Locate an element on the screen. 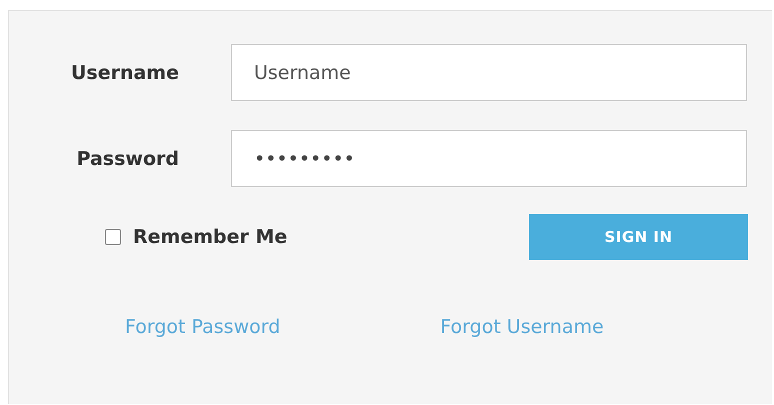 This screenshot has width=774, height=405. checkbox-label: Remember Me is located at coordinates (210, 237).